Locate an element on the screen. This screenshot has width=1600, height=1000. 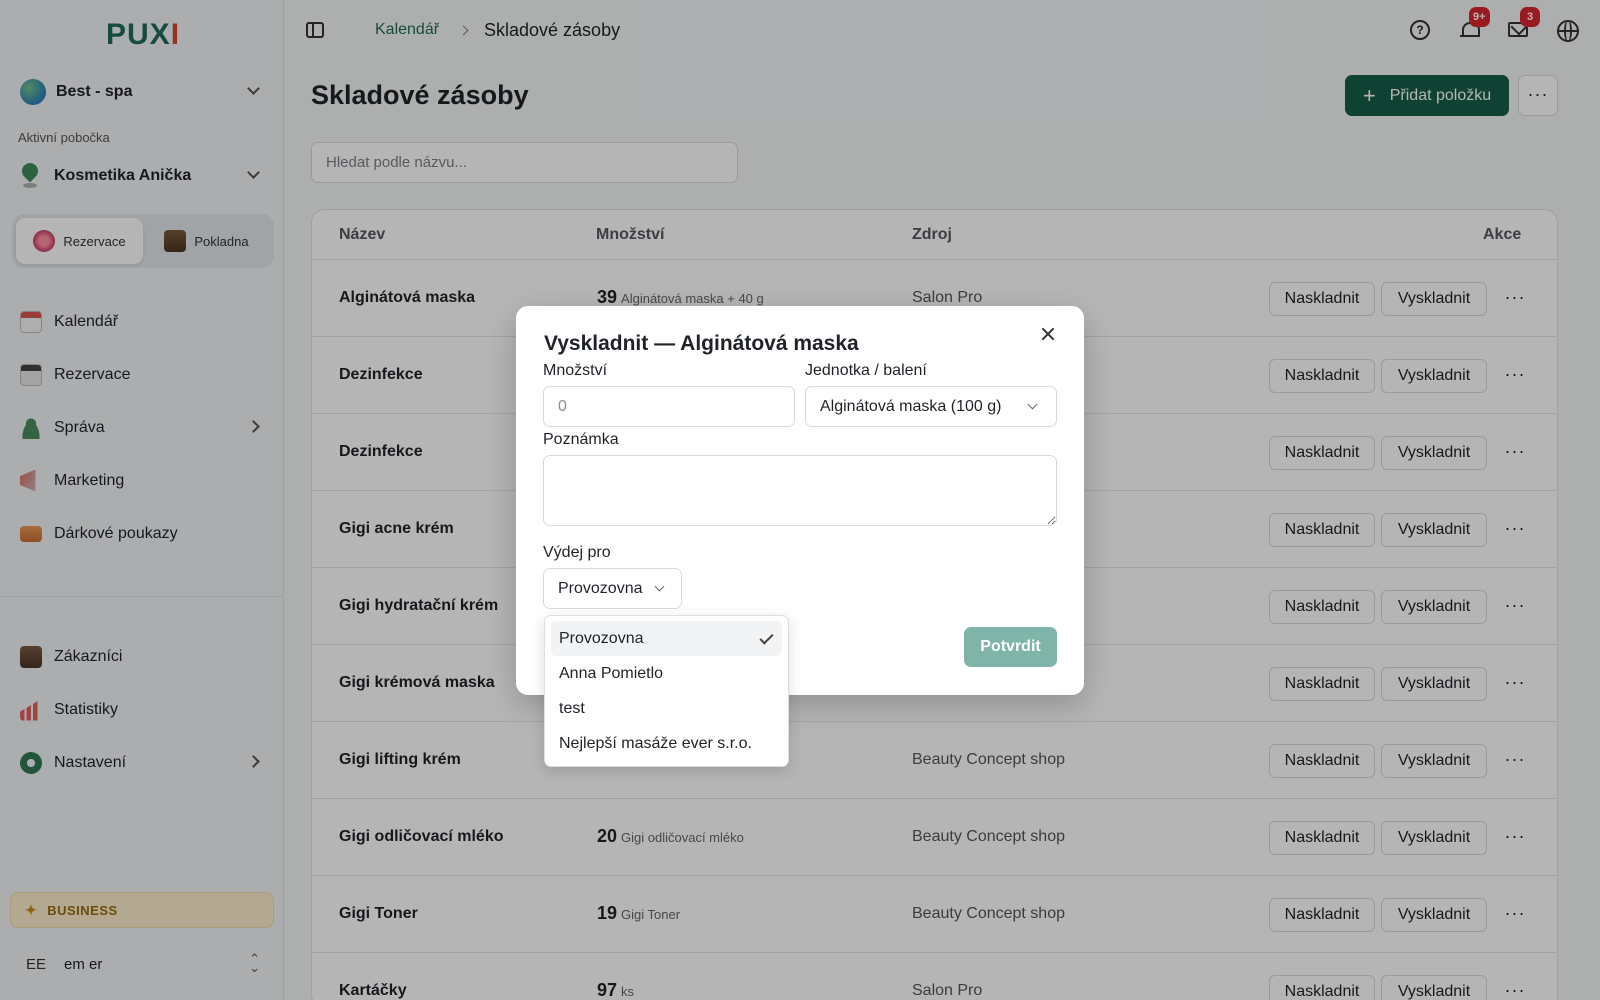
note-textarea is located at coordinates (800, 490).